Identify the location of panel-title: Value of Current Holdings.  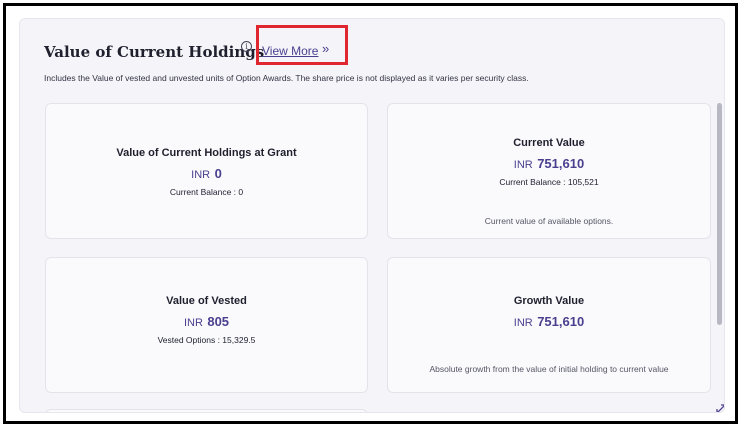
(154, 52).